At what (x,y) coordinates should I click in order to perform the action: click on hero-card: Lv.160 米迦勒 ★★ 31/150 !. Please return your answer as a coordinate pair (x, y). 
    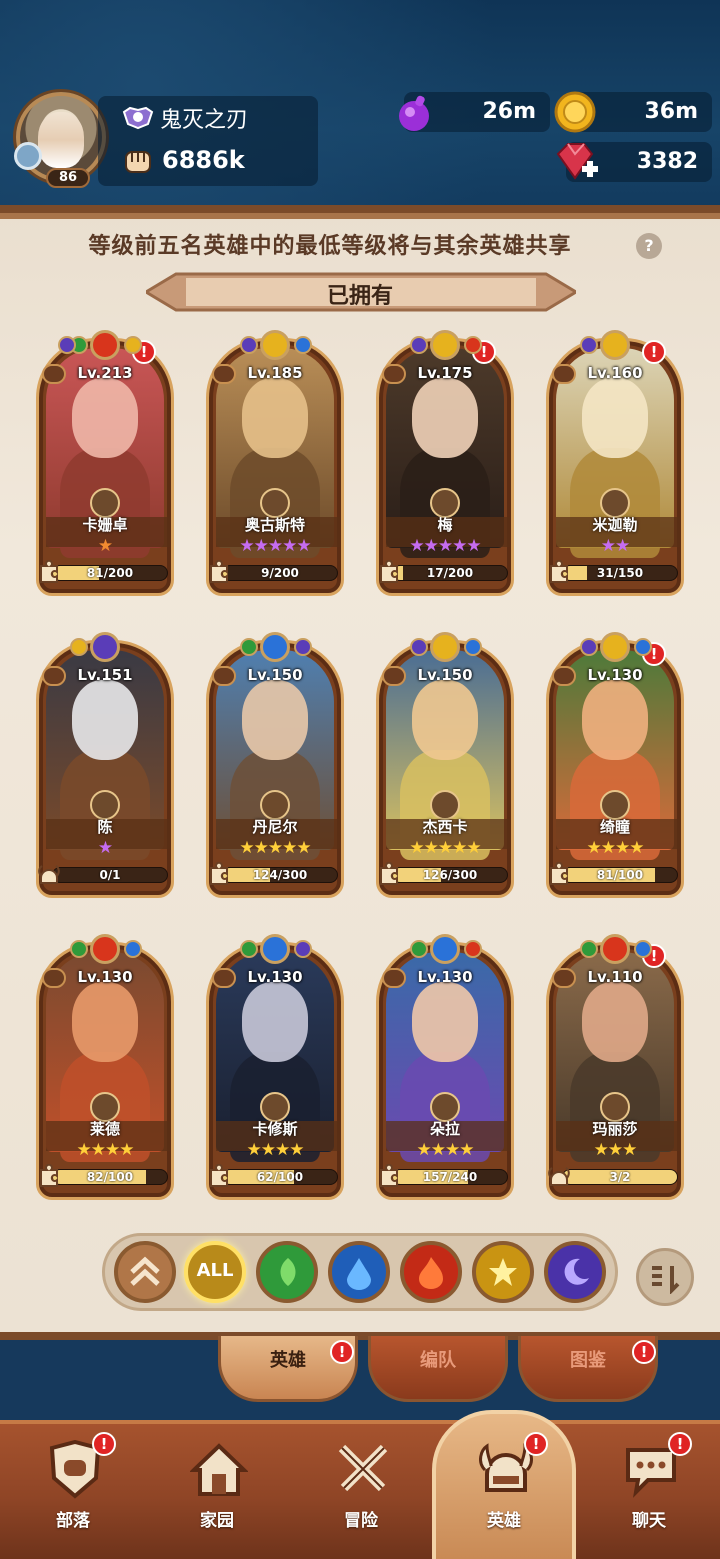
    Looking at the image, I should click on (615, 462).